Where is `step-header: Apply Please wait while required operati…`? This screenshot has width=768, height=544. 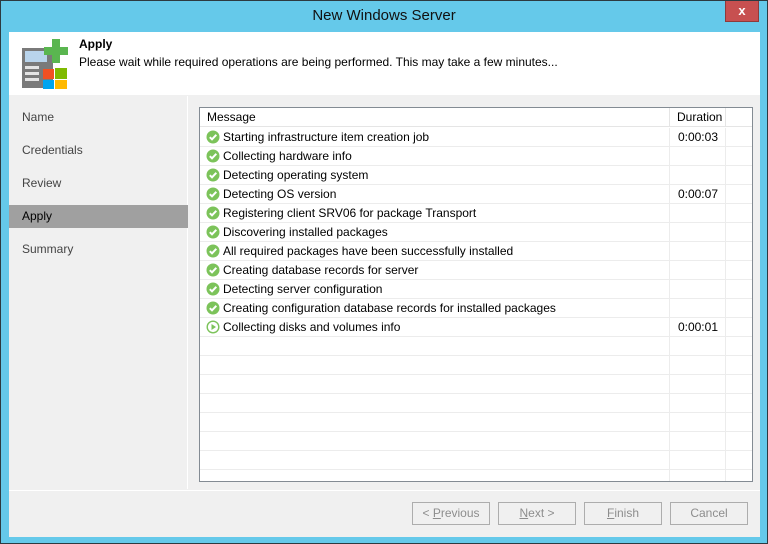 step-header: Apply Please wait while required operati… is located at coordinates (384, 63).